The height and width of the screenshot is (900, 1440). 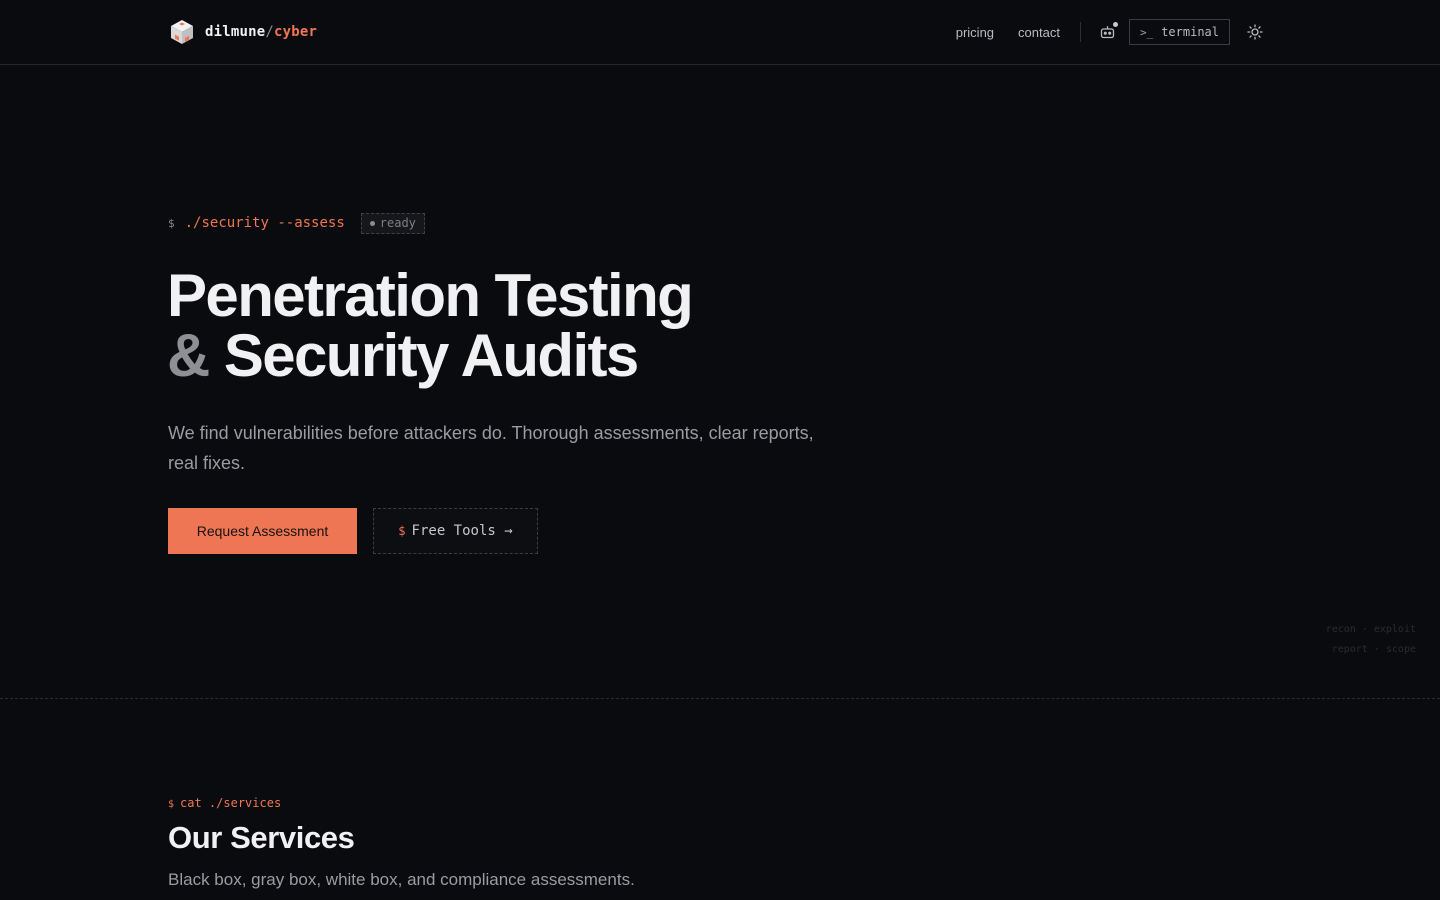 What do you see at coordinates (1080, 32) in the screenshot?
I see `nav-divider` at bounding box center [1080, 32].